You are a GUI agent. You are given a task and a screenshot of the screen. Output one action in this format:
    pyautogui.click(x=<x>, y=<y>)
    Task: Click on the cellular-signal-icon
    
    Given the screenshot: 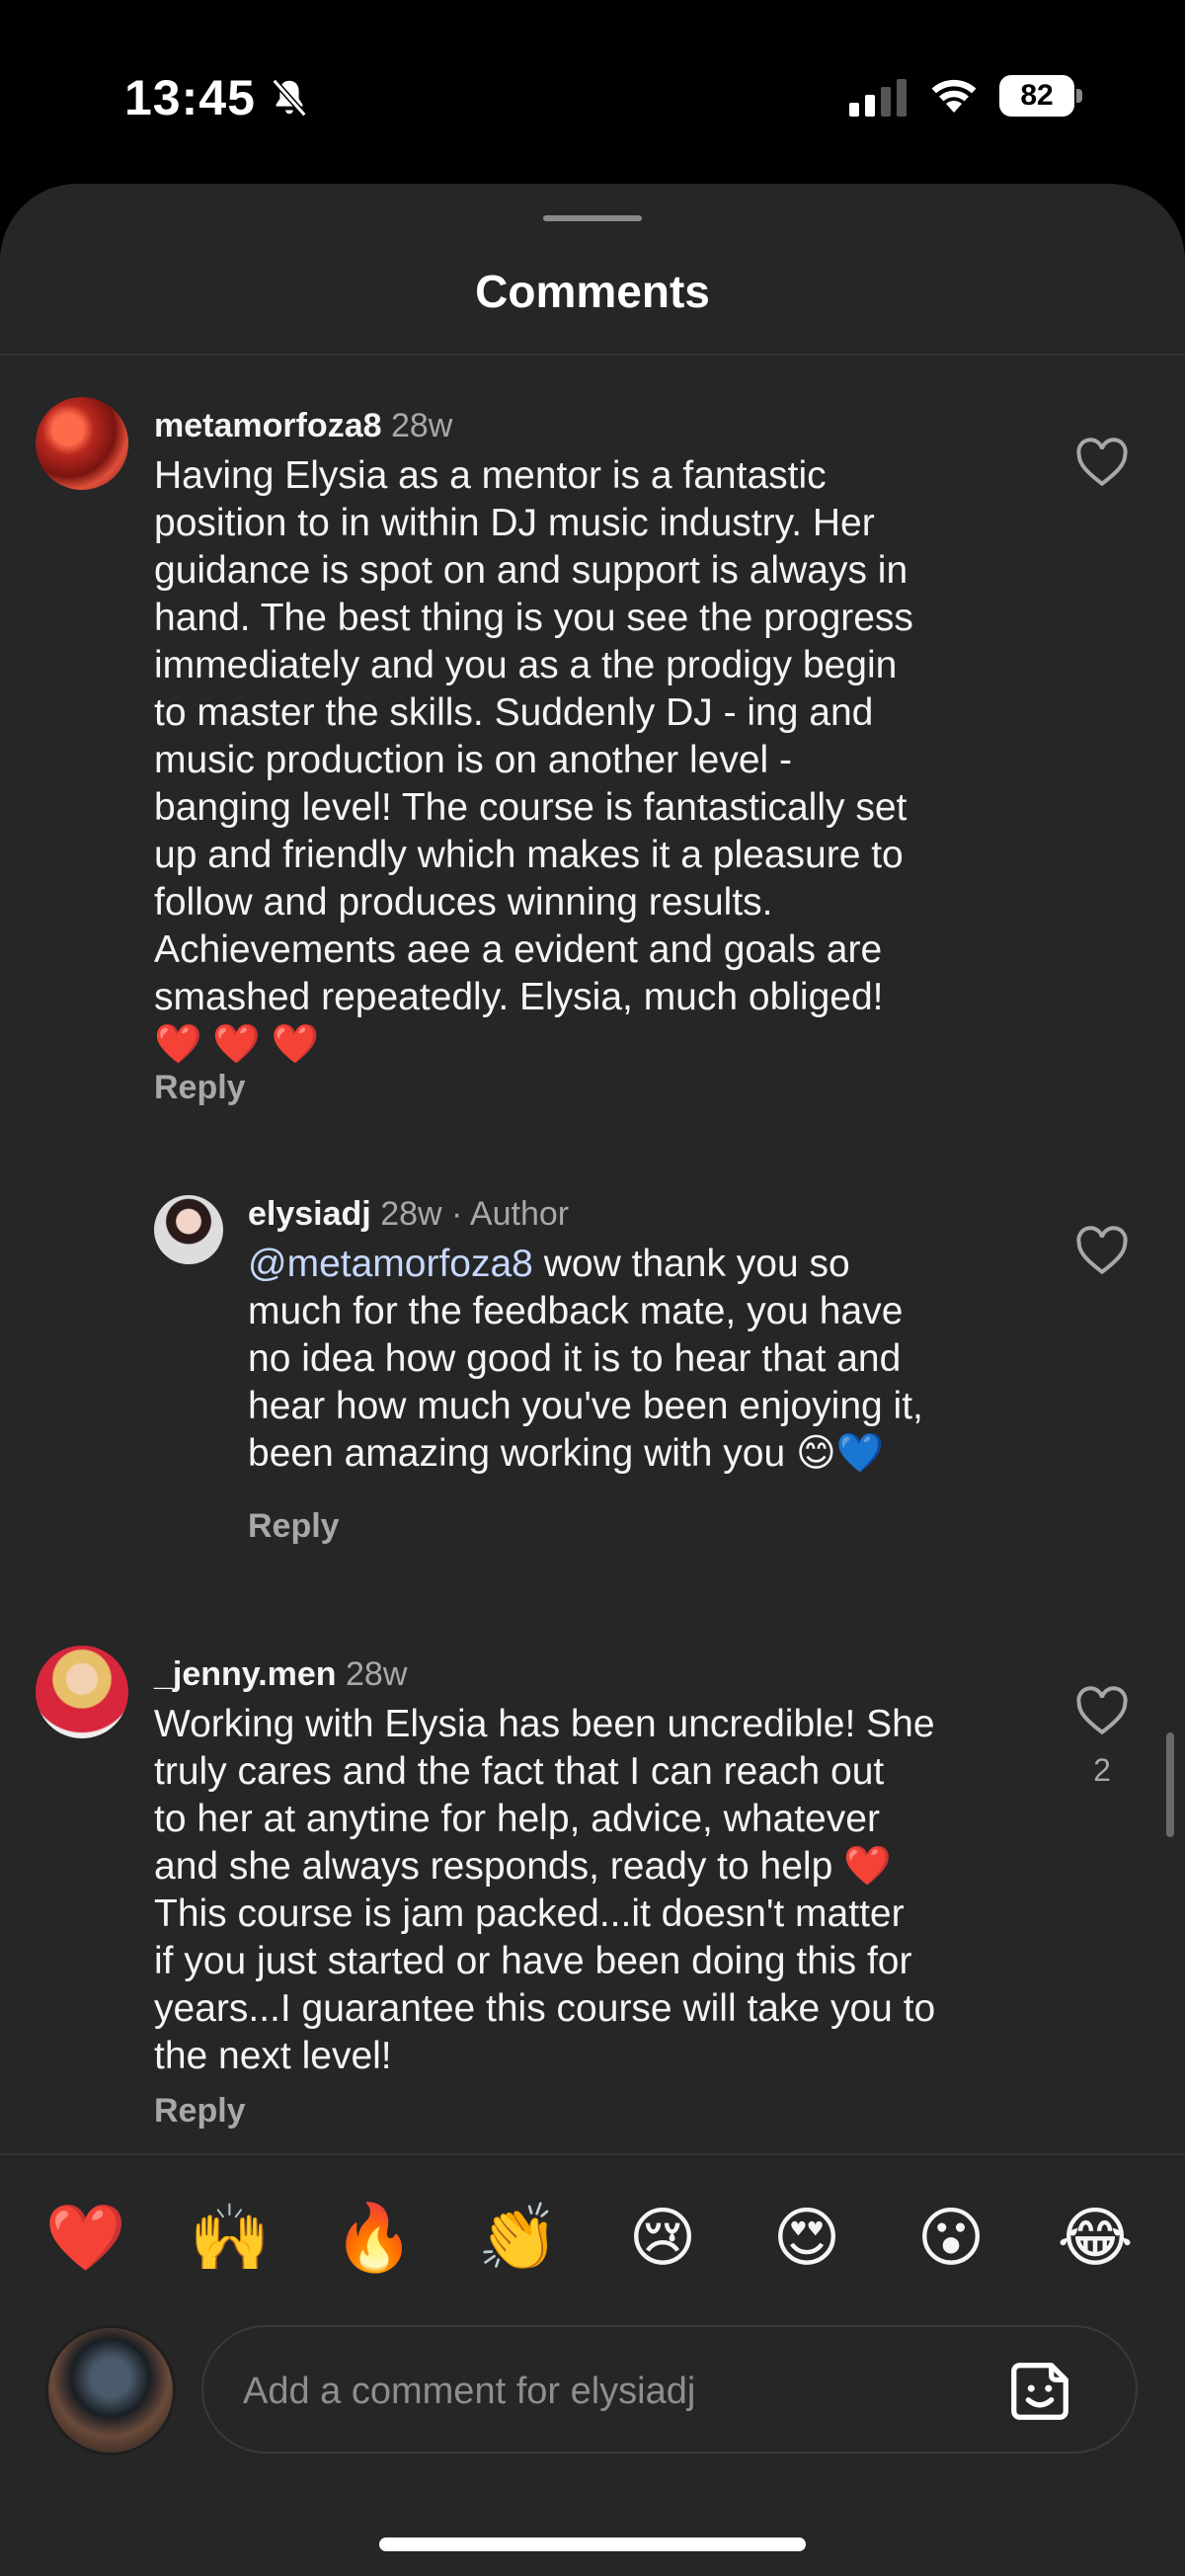 What is the action you would take?
    pyautogui.click(x=878, y=98)
    